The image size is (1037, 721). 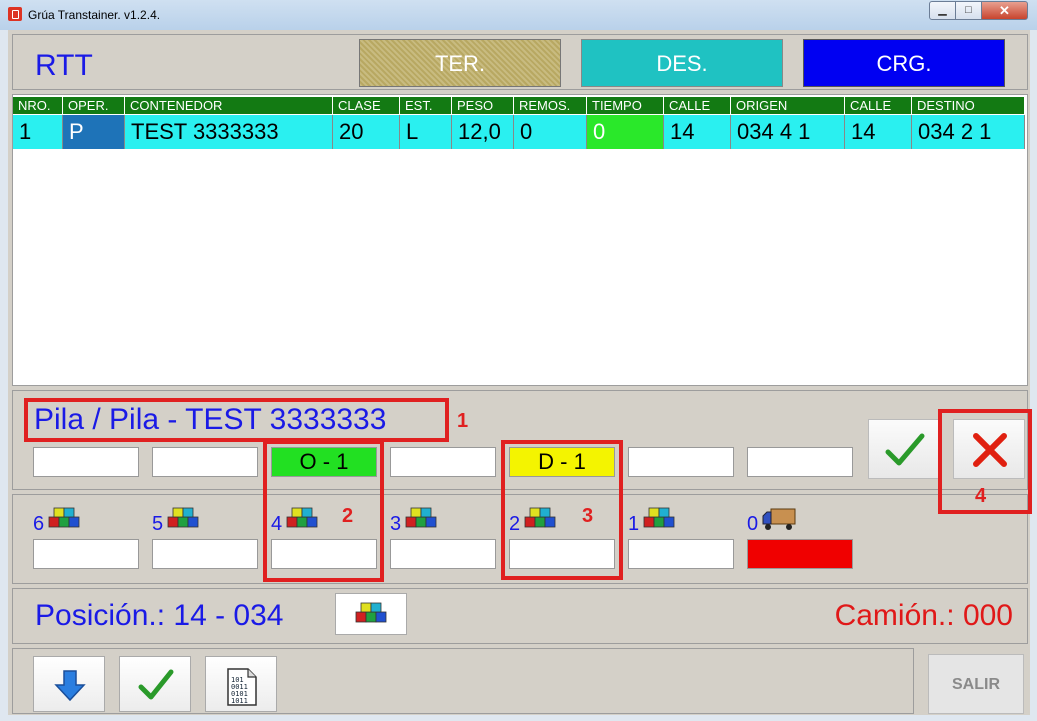 I want to click on window-titlebar: Grúa Transtainer. v1.2.4. ▁ □ ✕, so click(x=518, y=15).